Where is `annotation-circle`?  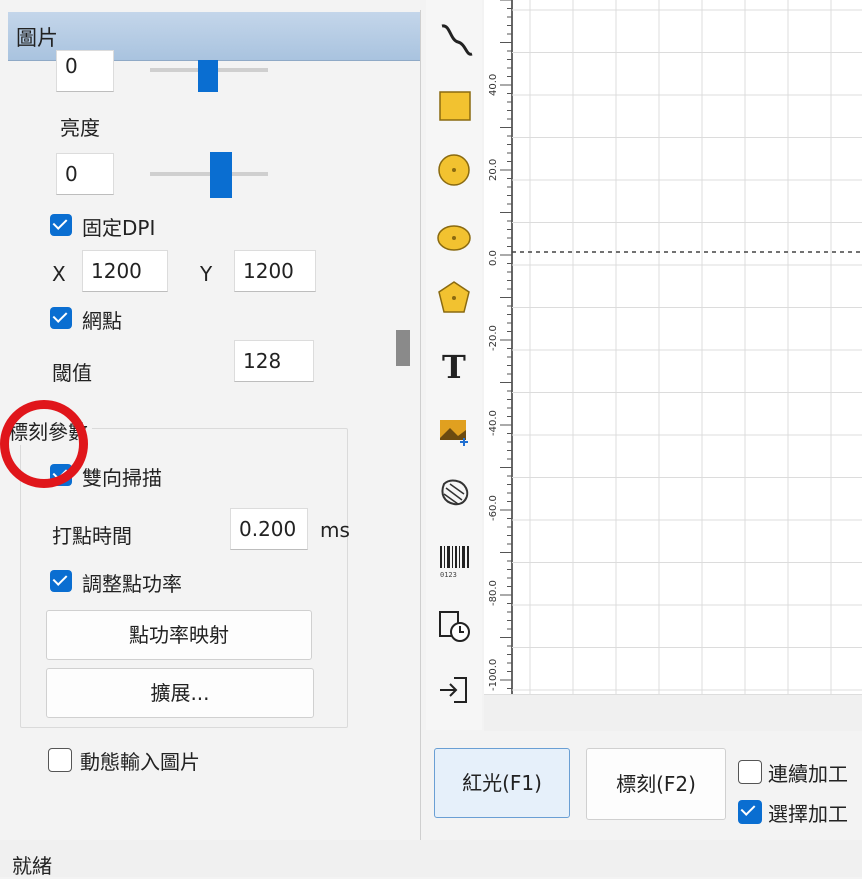
annotation-circle is located at coordinates (44, 444).